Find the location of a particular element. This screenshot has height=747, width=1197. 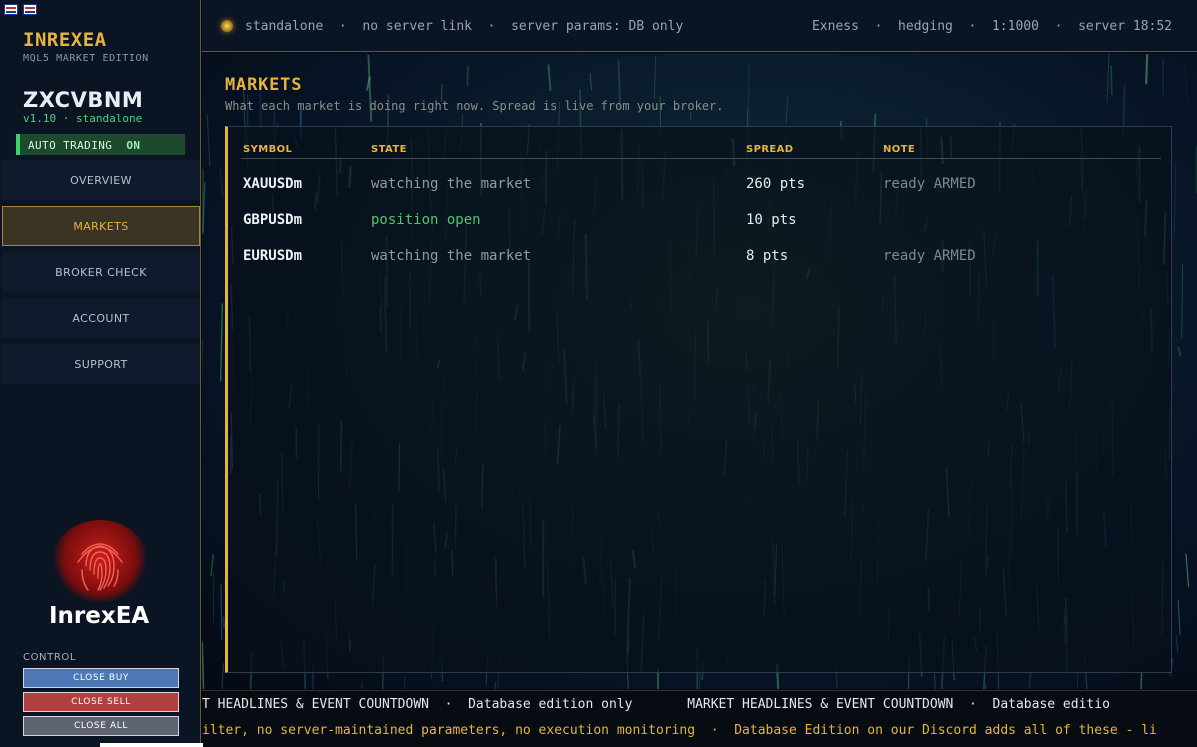

close-buy-button: CLOSE BUY is located at coordinates (101, 678).